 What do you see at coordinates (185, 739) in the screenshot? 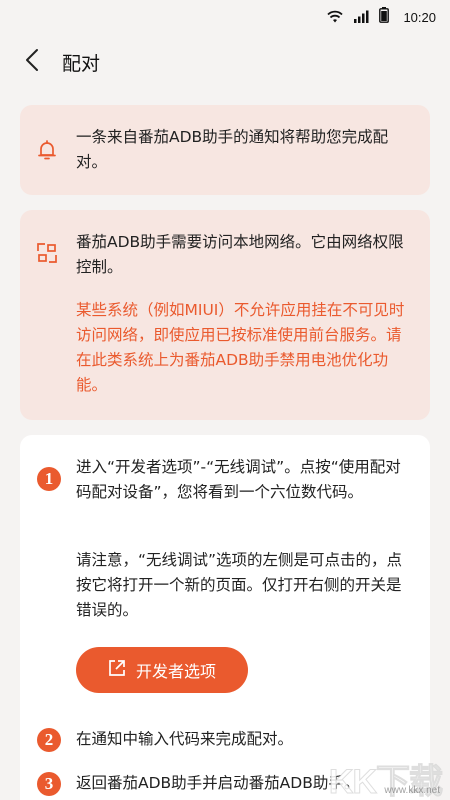
I see `step-2-text: 在通知中输入代码来完成配对。` at bounding box center [185, 739].